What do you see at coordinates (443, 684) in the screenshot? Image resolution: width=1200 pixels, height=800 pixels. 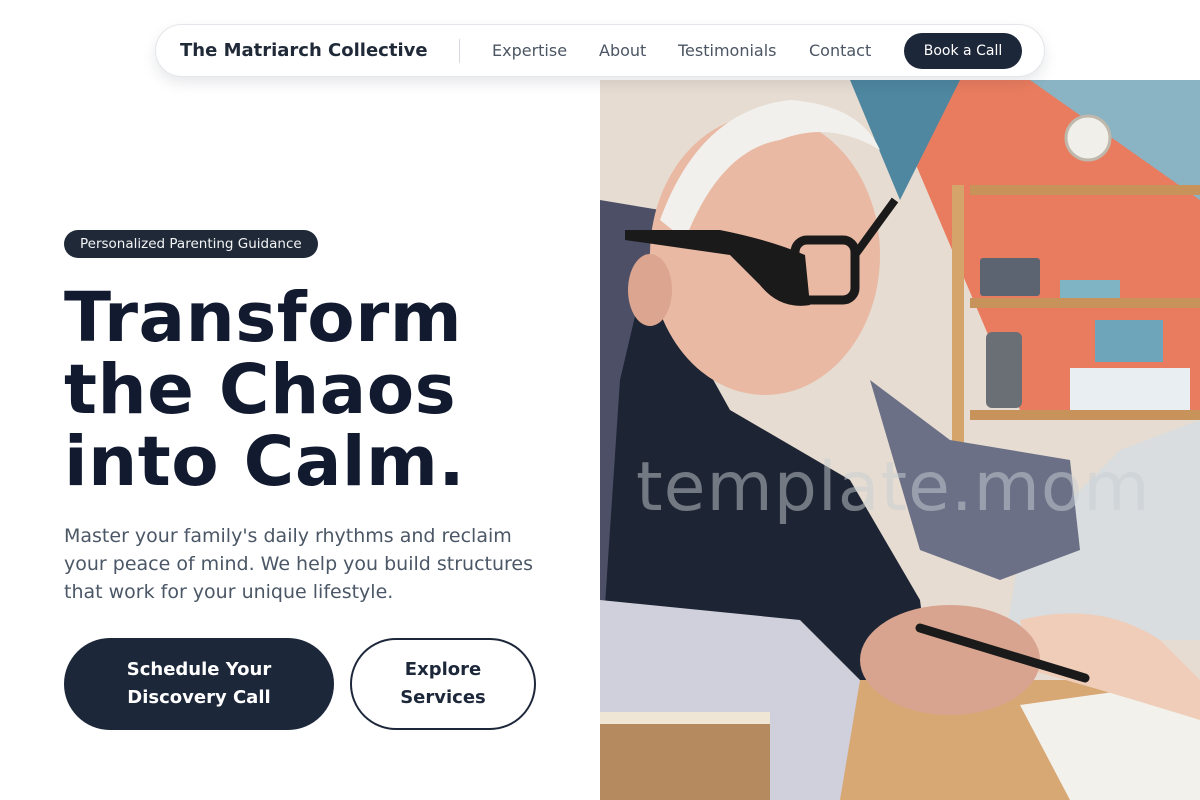 I see `explore-services-button: Explore Services` at bounding box center [443, 684].